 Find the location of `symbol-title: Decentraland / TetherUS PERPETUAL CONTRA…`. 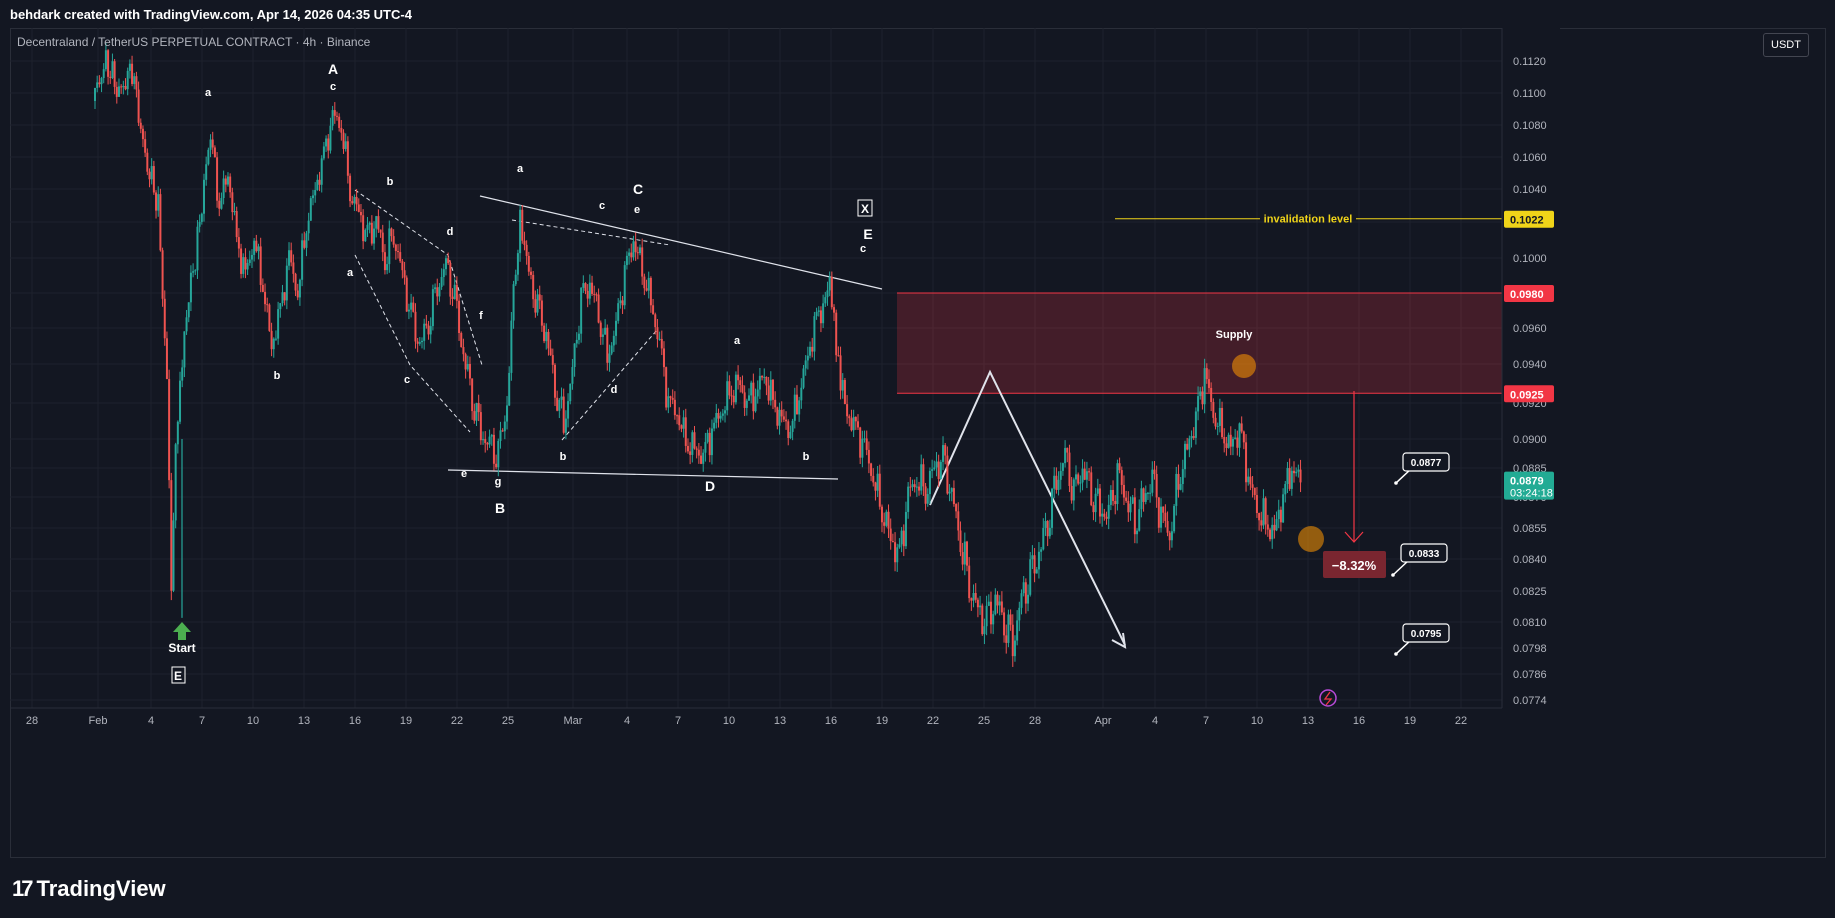

symbol-title: Decentraland / TetherUS PERPETUAL CONTRA… is located at coordinates (193, 42).